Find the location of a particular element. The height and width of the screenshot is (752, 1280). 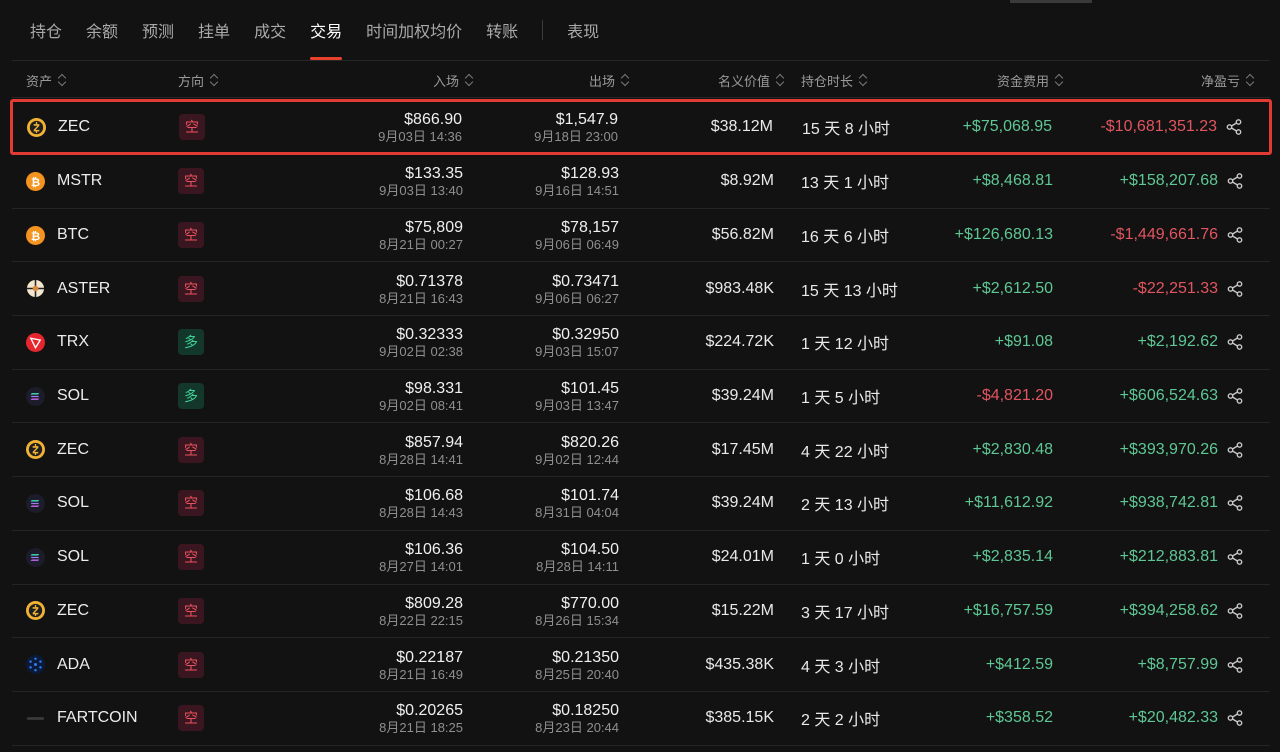

exit-cell: $104.50 8月28日 14:11 is located at coordinates (577, 557).